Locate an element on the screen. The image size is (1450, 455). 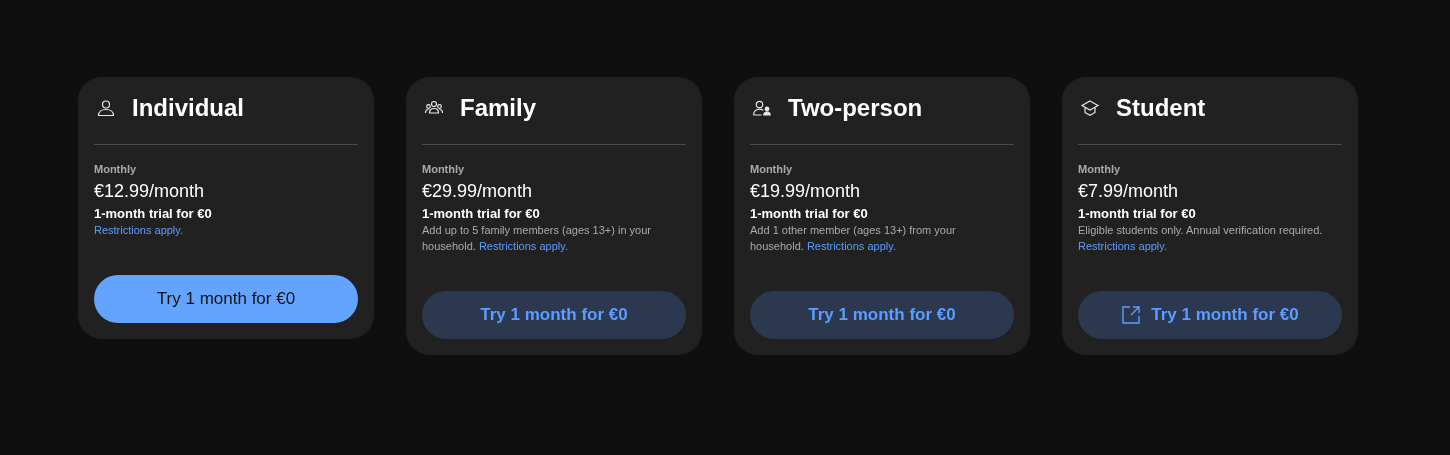
plan-description: Add 1 other member (ages 13+) from your household. Restrictions apply. is located at coordinates (853, 238).